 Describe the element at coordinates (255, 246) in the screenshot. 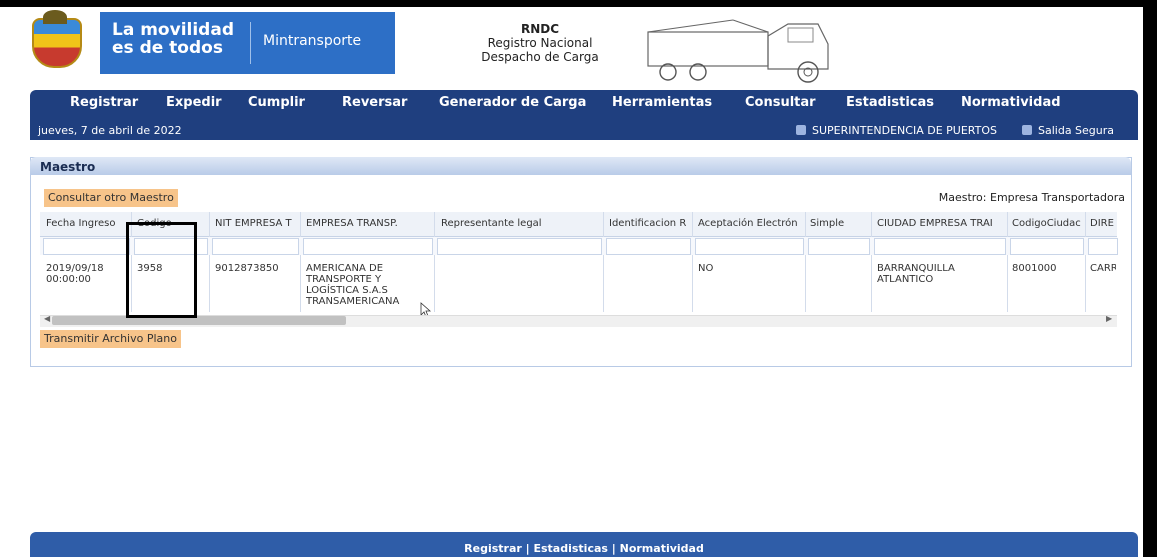

I see `filter-nit-input` at that location.